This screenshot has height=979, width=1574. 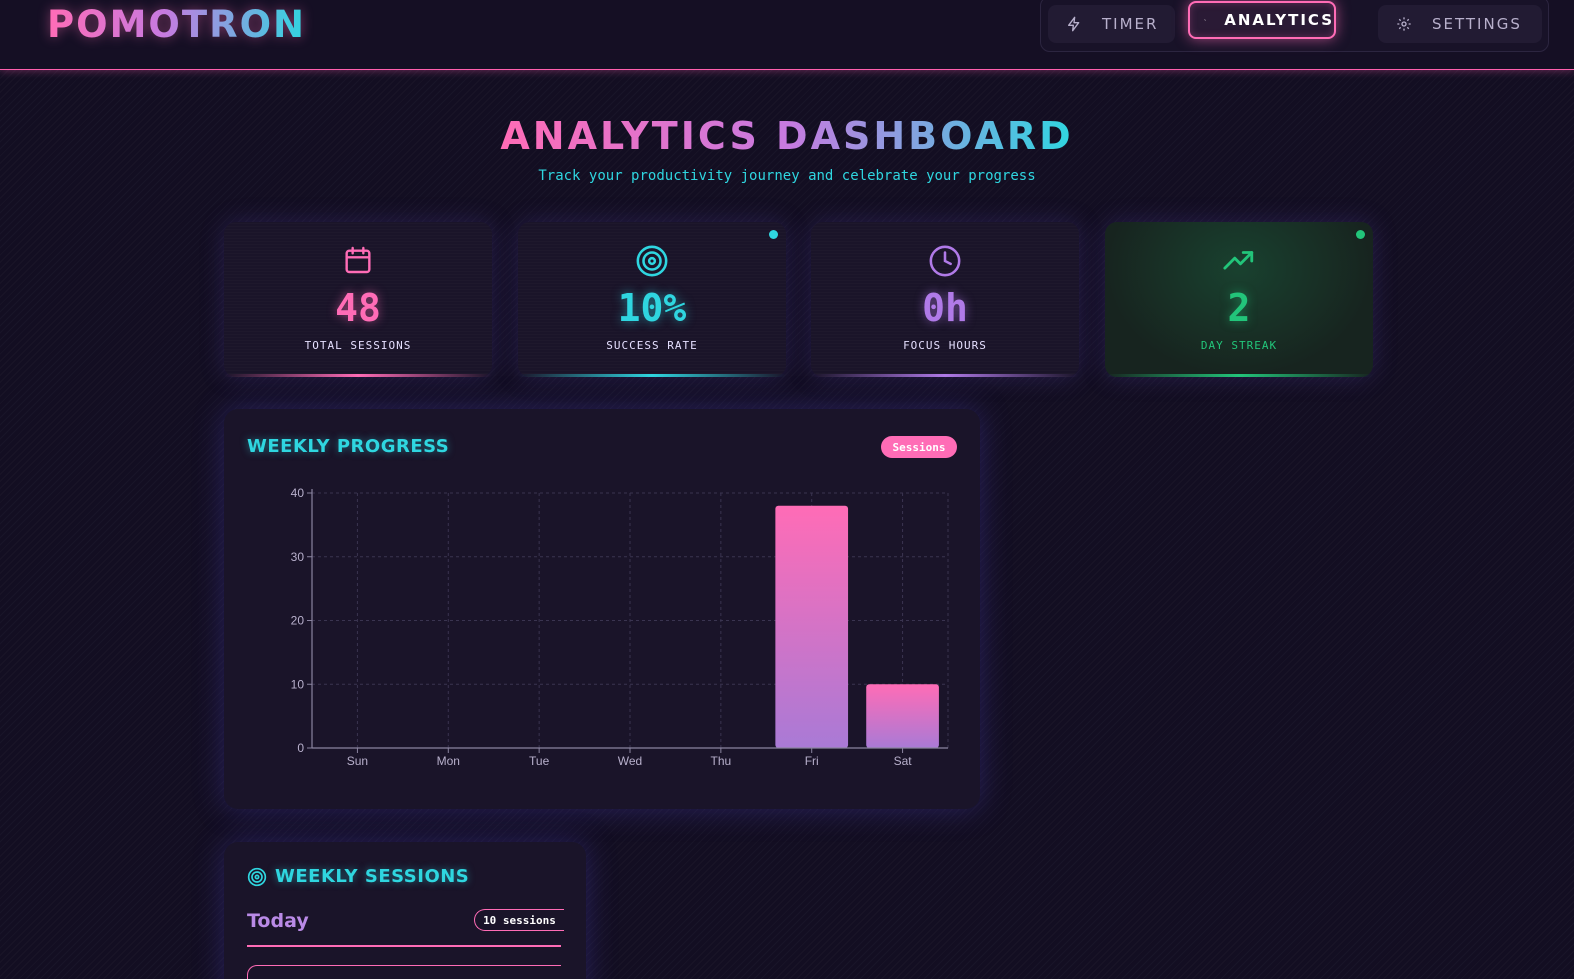 What do you see at coordinates (652, 308) in the screenshot?
I see `stat-value: 10%` at bounding box center [652, 308].